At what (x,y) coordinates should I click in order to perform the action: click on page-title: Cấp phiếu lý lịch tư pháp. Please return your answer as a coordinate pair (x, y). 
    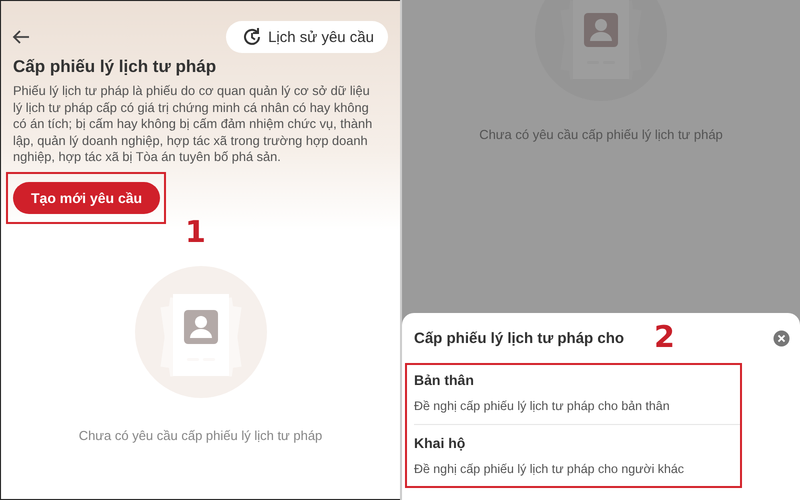
    Looking at the image, I should click on (115, 67).